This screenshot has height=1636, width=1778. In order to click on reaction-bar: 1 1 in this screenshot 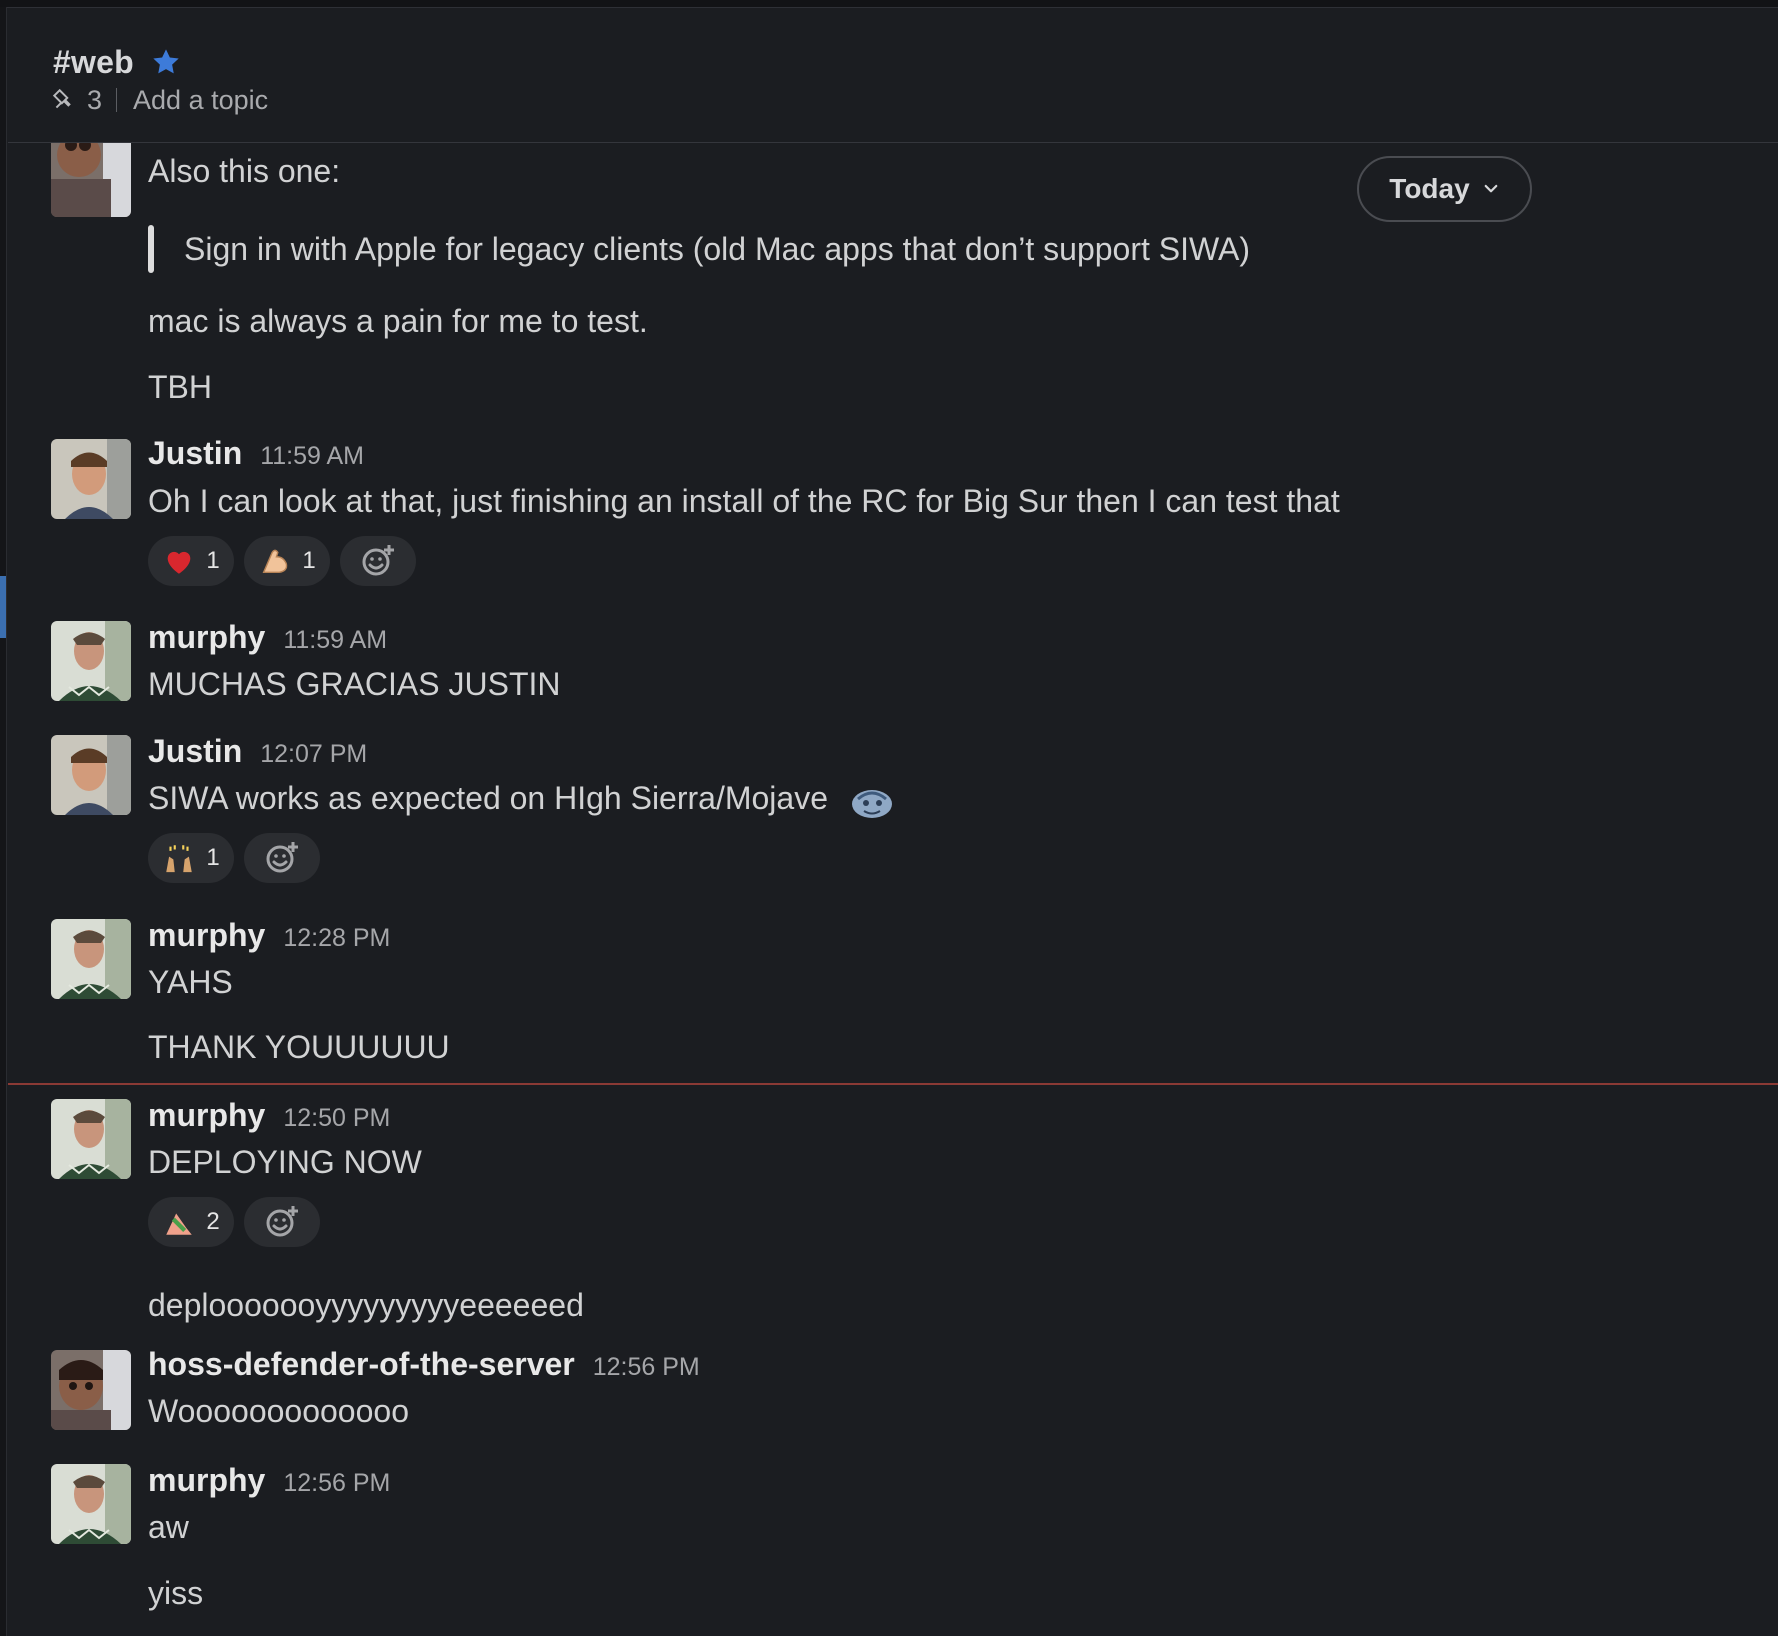, I will do `click(282, 561)`.